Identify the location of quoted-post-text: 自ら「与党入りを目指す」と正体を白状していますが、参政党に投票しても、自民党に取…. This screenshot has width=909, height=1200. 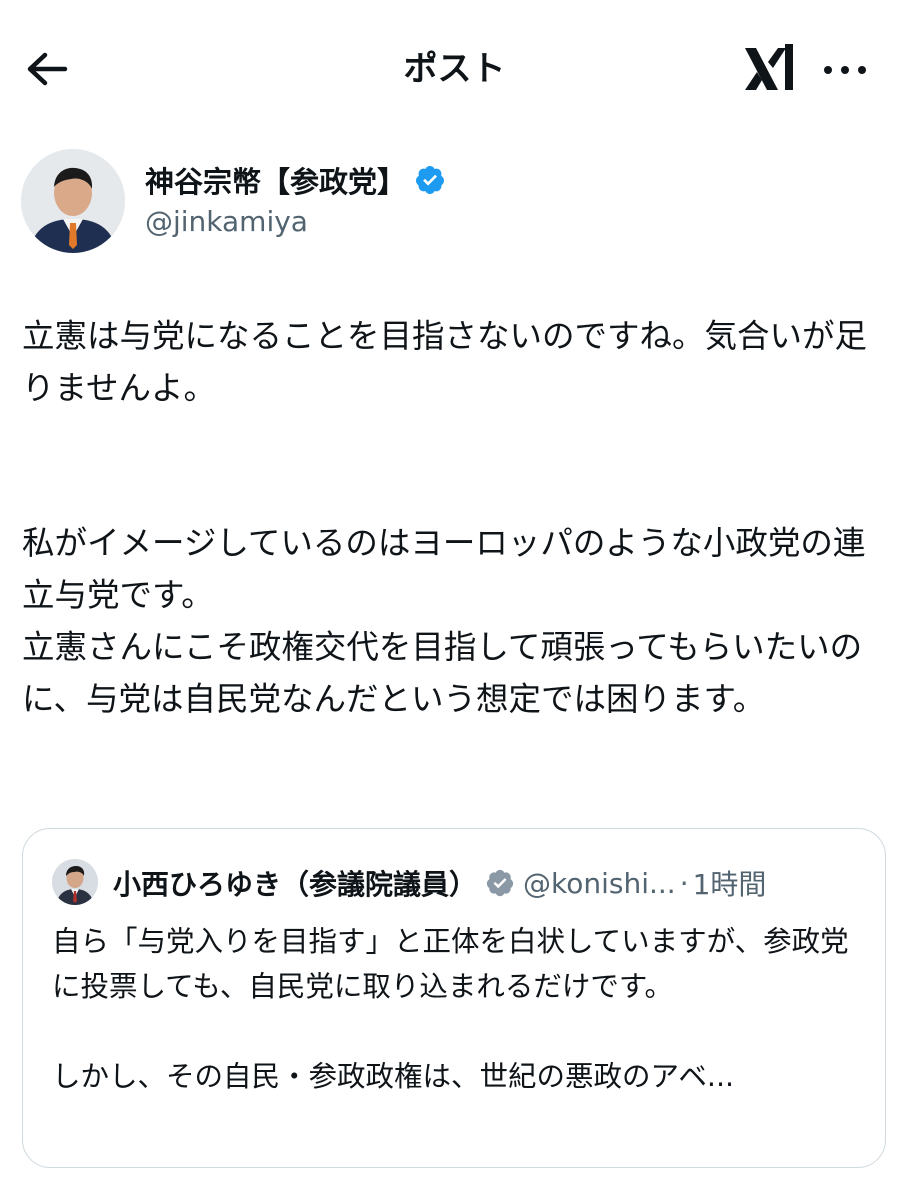
(457, 1009).